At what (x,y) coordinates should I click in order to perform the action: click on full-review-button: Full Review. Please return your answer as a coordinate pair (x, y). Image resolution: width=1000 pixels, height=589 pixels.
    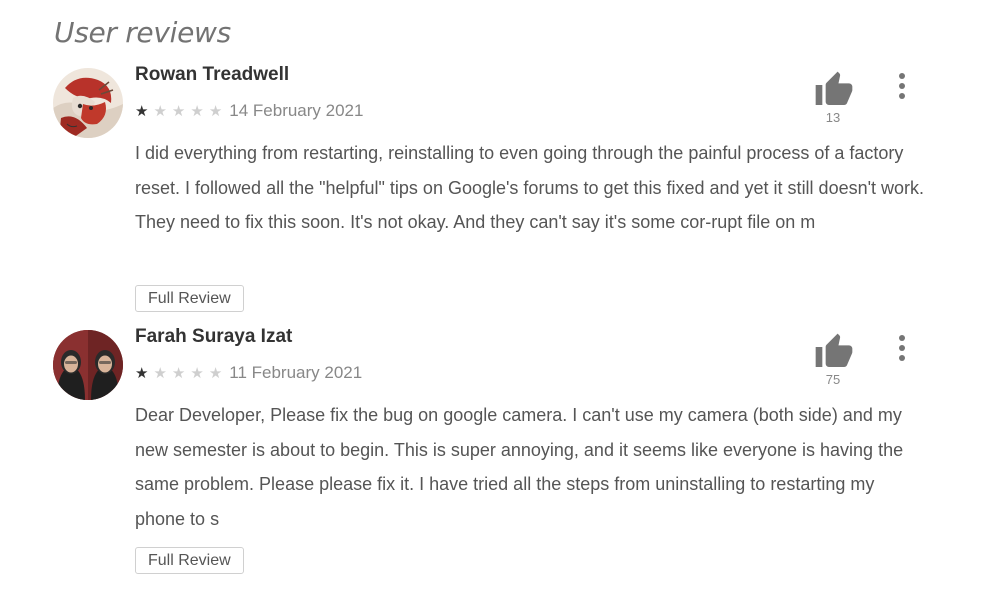
    Looking at the image, I should click on (189, 560).